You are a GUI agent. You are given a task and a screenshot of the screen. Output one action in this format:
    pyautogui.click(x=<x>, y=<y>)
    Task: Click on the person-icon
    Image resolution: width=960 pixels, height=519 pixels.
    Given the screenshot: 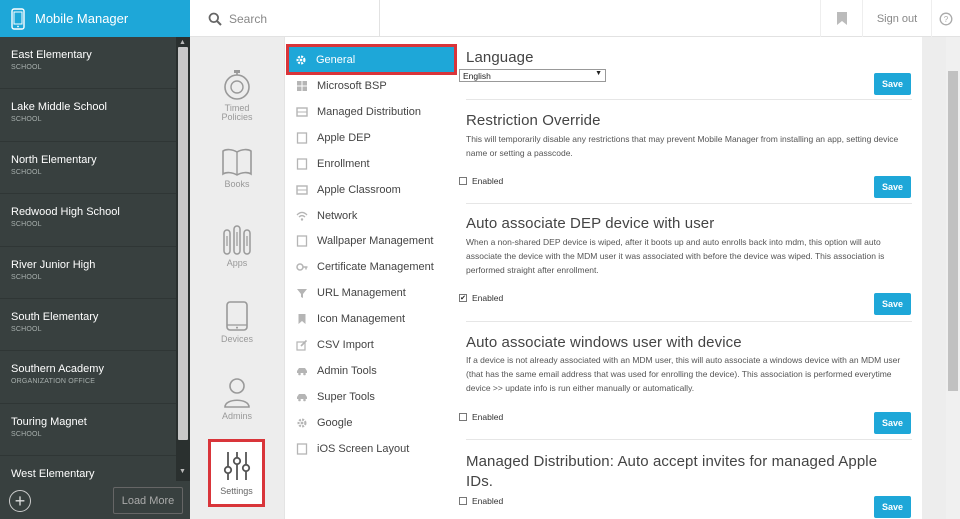 What is the action you would take?
    pyautogui.click(x=237, y=393)
    